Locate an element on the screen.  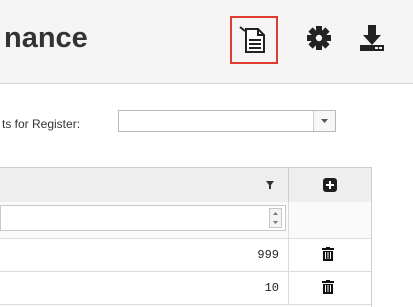
notes-button is located at coordinates (254, 40).